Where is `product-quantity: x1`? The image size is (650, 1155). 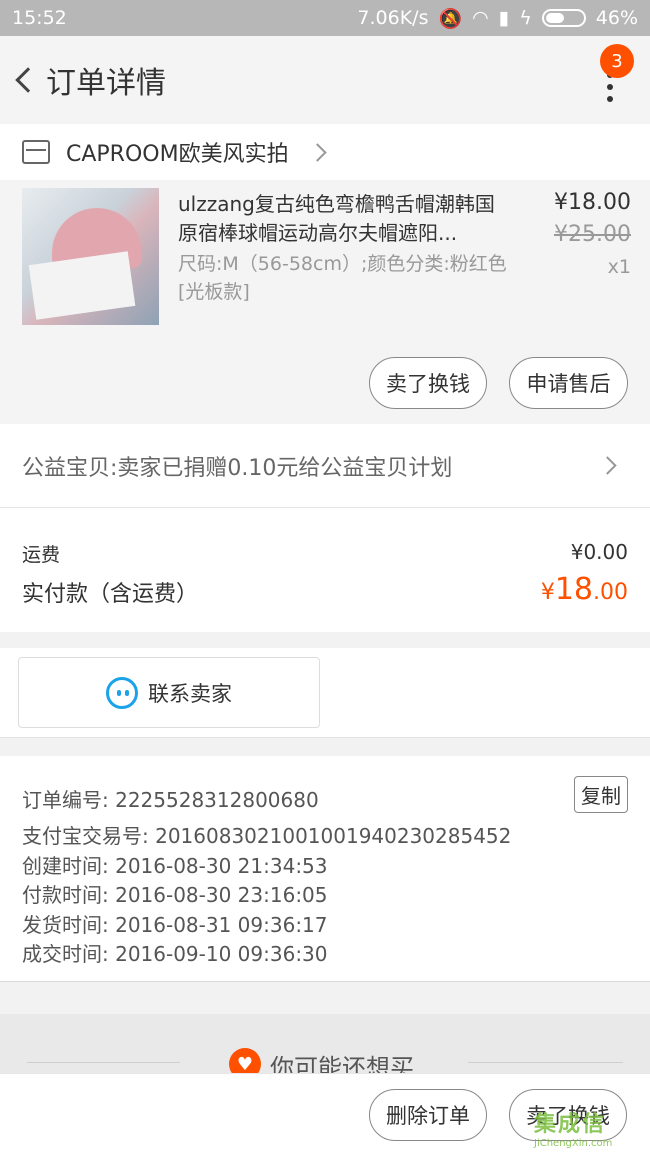
product-quantity: x1 is located at coordinates (619, 267).